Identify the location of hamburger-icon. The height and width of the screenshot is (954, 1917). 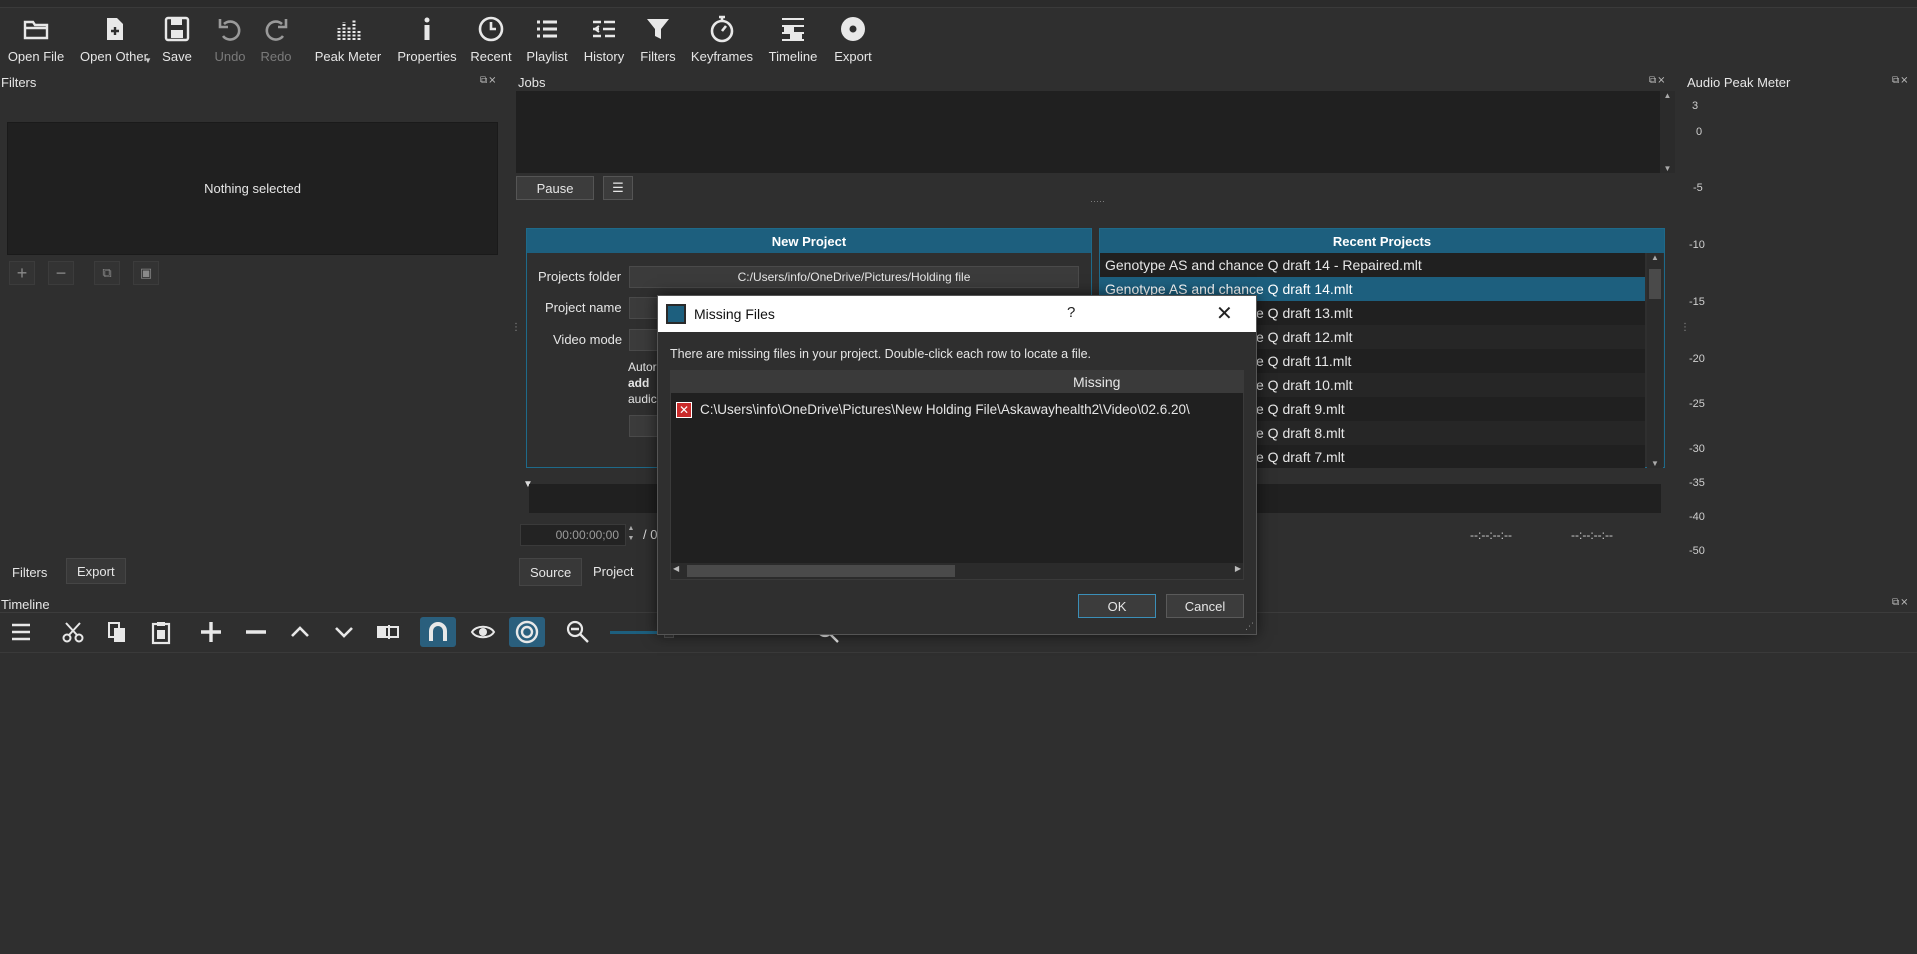
(21, 632).